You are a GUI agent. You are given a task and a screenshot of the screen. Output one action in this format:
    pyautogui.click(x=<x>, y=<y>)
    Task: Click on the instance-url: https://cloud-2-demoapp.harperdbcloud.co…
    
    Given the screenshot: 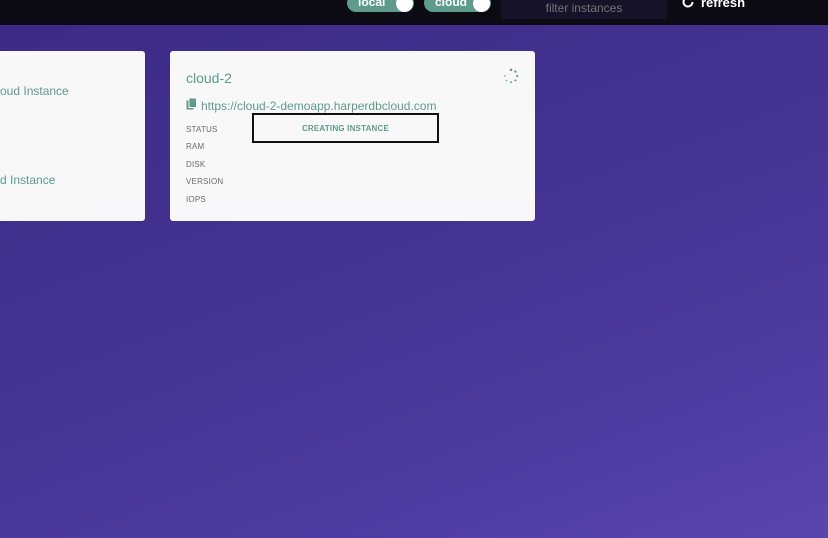 What is the action you would take?
    pyautogui.click(x=318, y=106)
    